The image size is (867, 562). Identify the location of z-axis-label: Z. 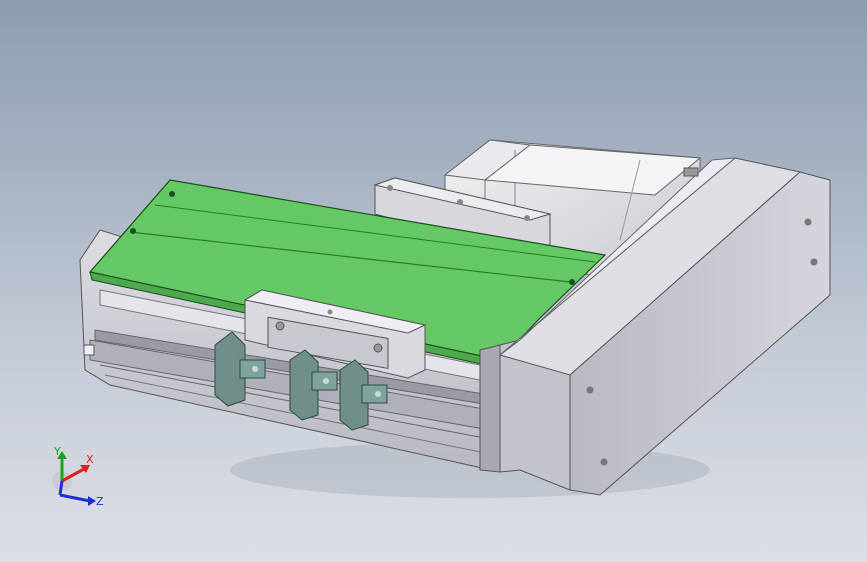
(100, 501).